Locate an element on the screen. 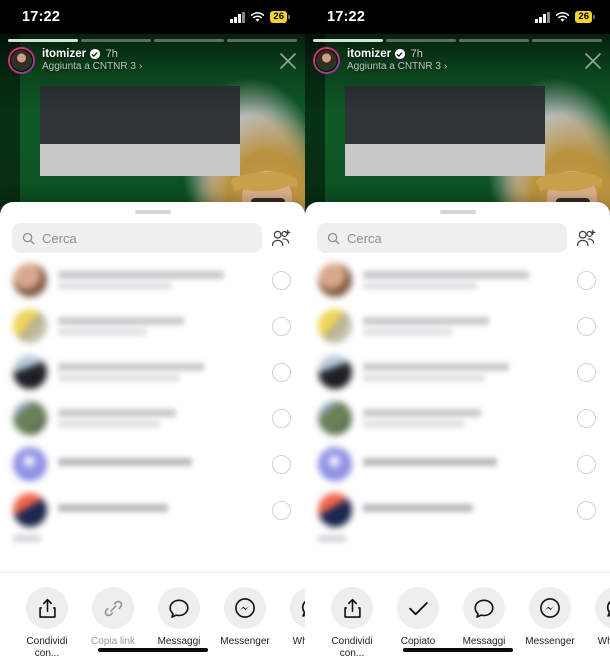  share-action-label: Messaggi is located at coordinates (484, 641).